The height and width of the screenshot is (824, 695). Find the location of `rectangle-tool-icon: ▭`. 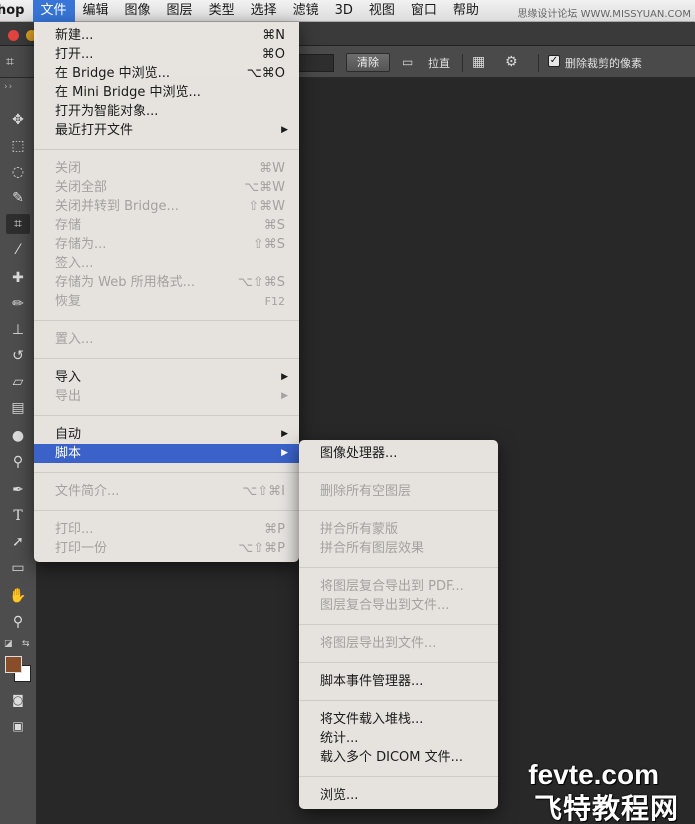

rectangle-tool-icon: ▭ is located at coordinates (18, 568).